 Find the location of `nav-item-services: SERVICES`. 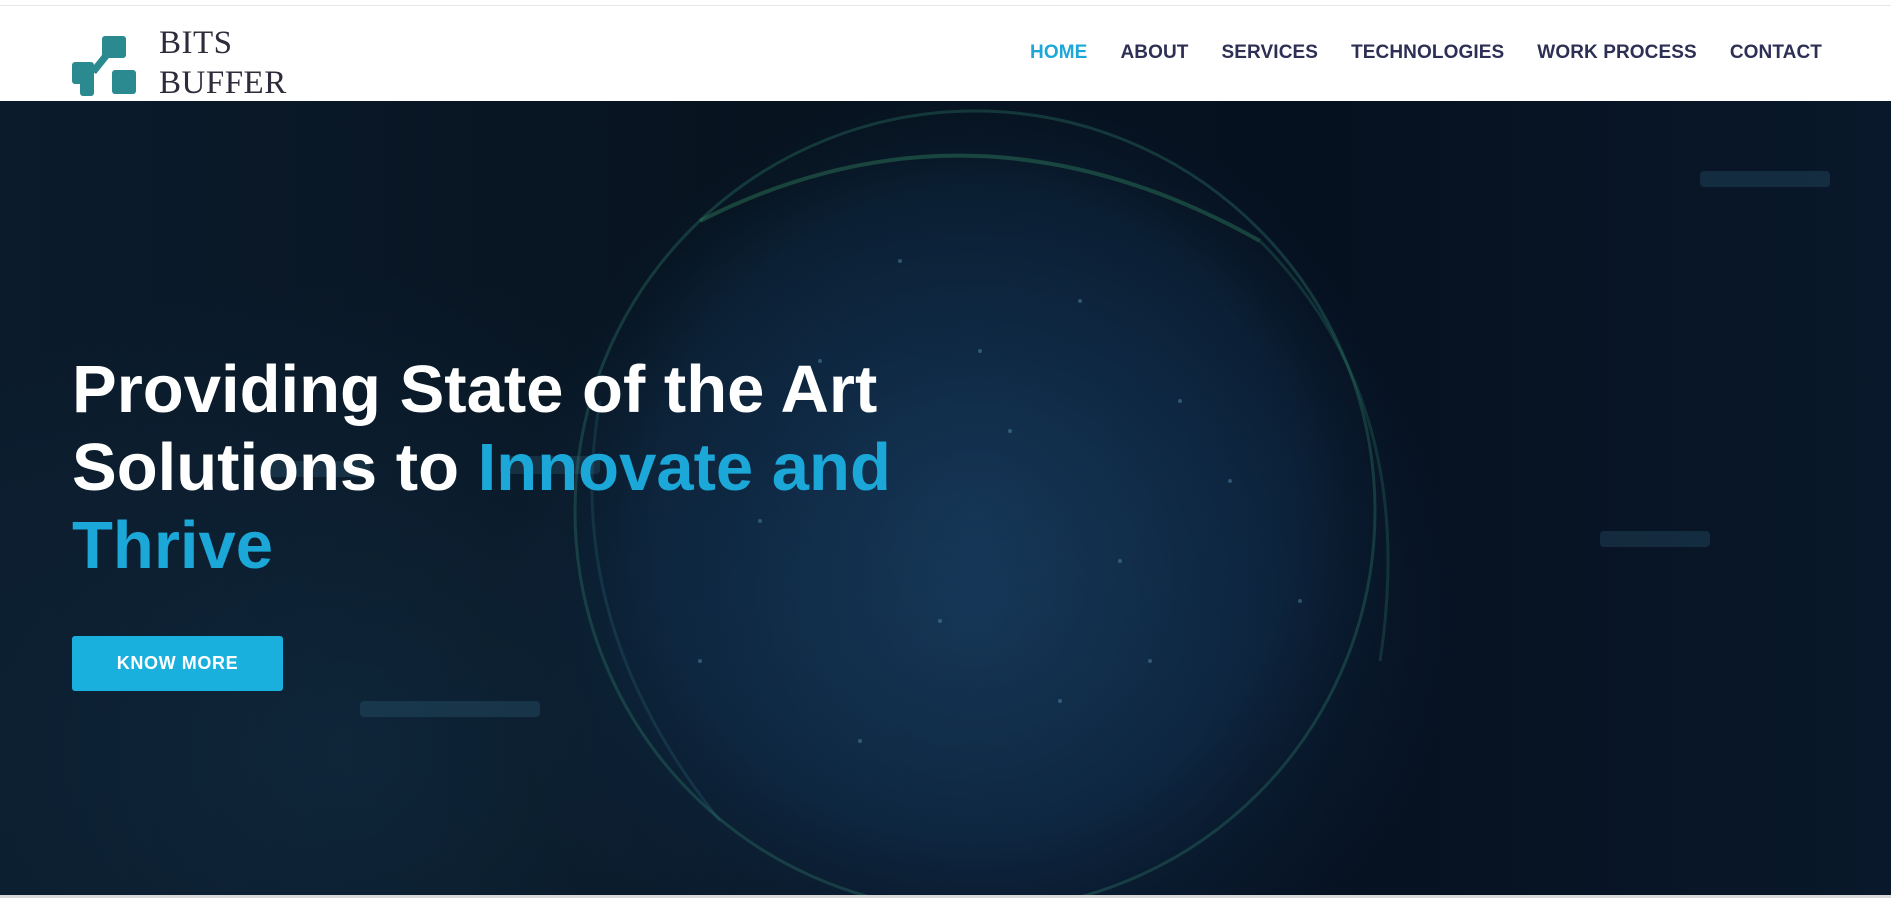

nav-item-services: SERVICES is located at coordinates (1270, 53).